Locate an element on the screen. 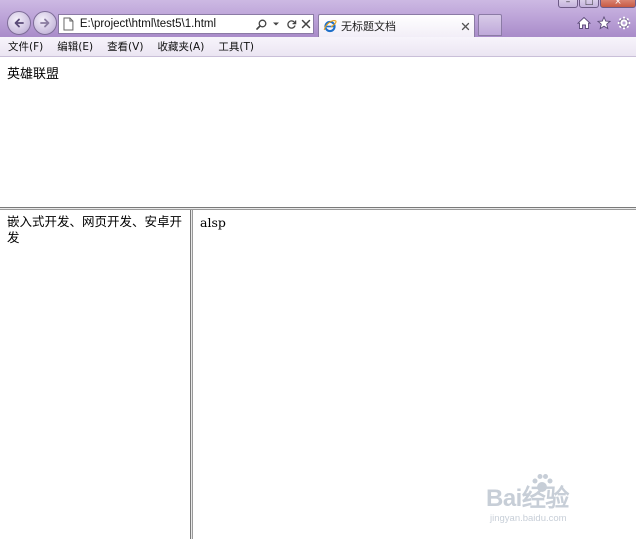 The height and width of the screenshot is (539, 636). close-icon is located at coordinates (465, 26).